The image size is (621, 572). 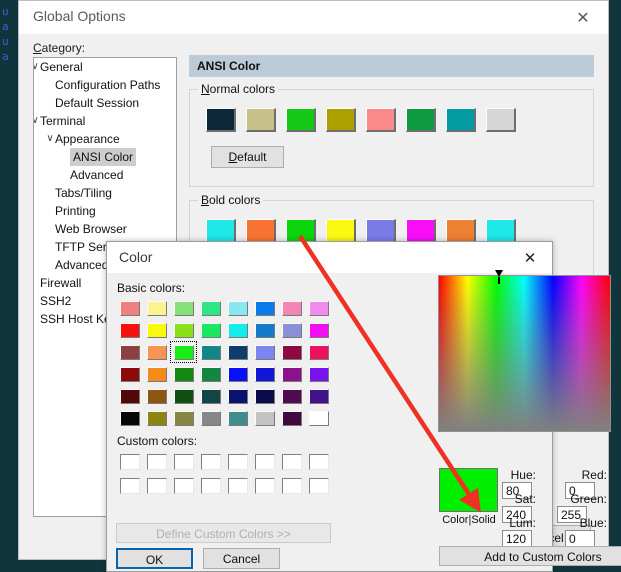 What do you see at coordinates (105, 175) in the screenshot?
I see `tree-item-advanced: Advanced` at bounding box center [105, 175].